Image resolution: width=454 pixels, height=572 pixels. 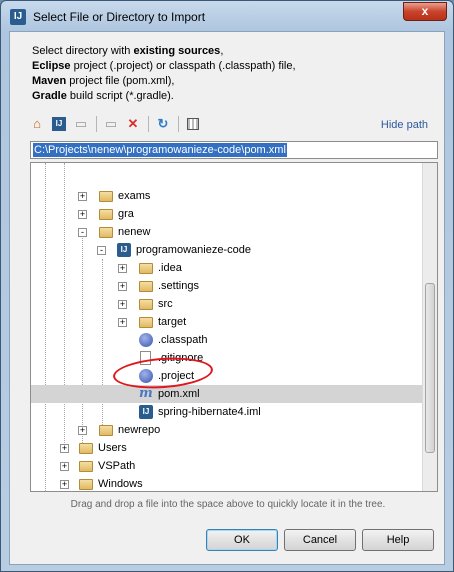 What do you see at coordinates (227, 214) in the screenshot?
I see `tree-item: + gra` at bounding box center [227, 214].